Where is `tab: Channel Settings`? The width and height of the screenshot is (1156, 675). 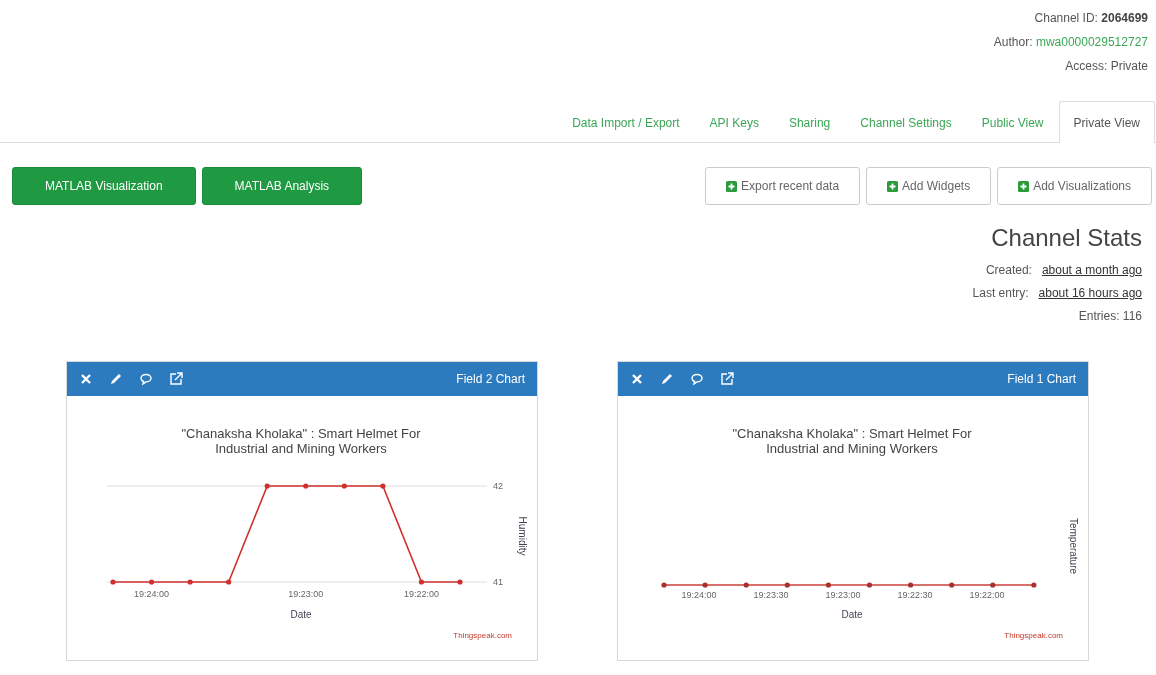
tab: Channel Settings is located at coordinates (906, 122).